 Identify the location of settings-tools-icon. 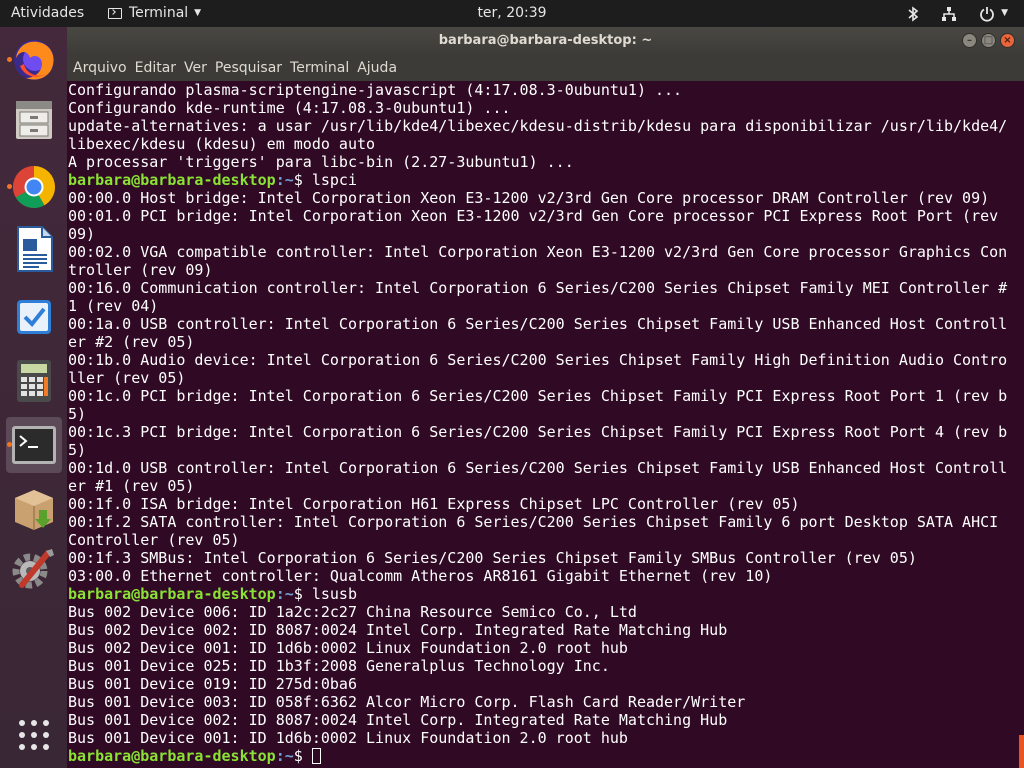
(33, 569).